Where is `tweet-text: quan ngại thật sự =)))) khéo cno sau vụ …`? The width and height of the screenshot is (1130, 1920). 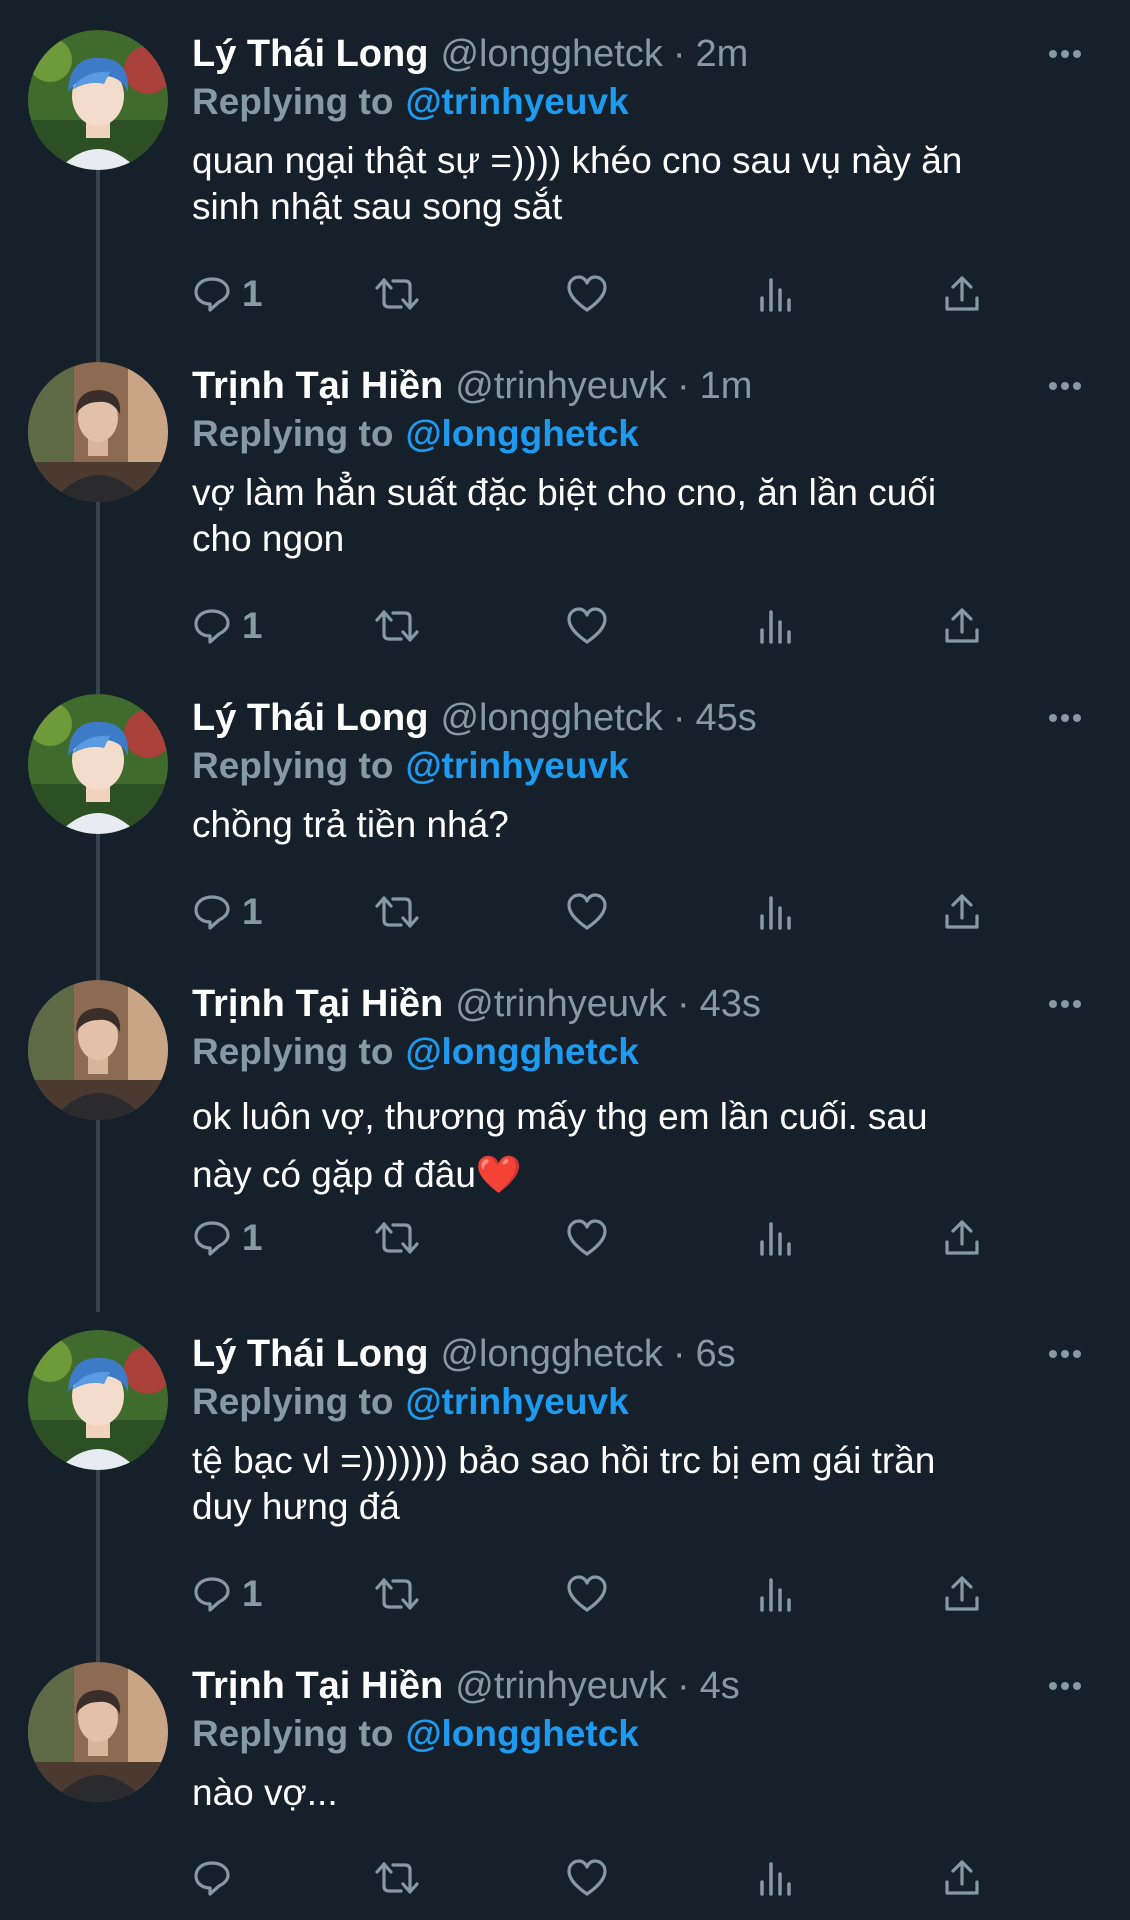 tweet-text: quan ngại thật sự =)))) khéo cno sau vụ … is located at coordinates (577, 183).